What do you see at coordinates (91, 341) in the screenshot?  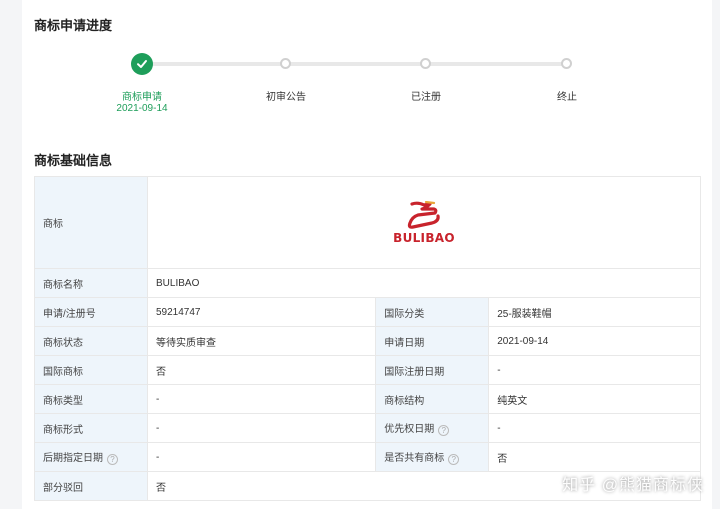 I see `status-label: 商标状态` at bounding box center [91, 341].